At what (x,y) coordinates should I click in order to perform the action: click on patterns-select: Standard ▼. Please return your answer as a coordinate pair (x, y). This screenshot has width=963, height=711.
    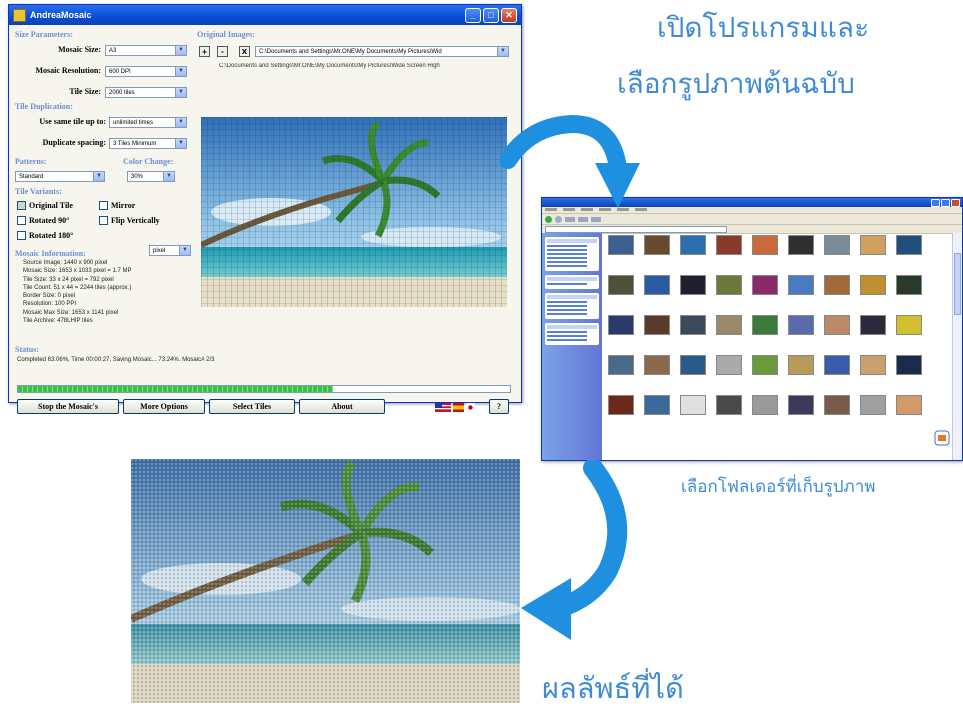
    Looking at the image, I should click on (60, 176).